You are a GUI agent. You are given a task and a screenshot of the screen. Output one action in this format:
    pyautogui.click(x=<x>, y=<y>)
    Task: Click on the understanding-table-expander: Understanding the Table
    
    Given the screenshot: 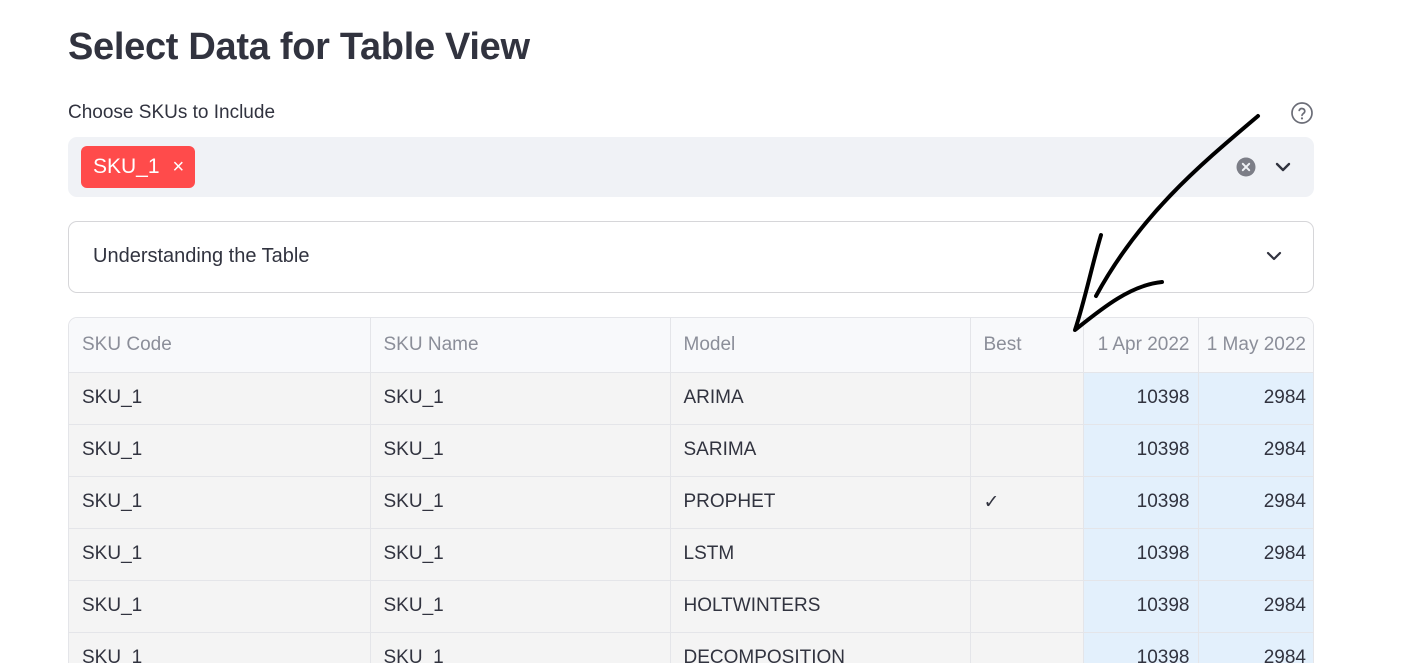 What is the action you would take?
    pyautogui.click(x=691, y=257)
    